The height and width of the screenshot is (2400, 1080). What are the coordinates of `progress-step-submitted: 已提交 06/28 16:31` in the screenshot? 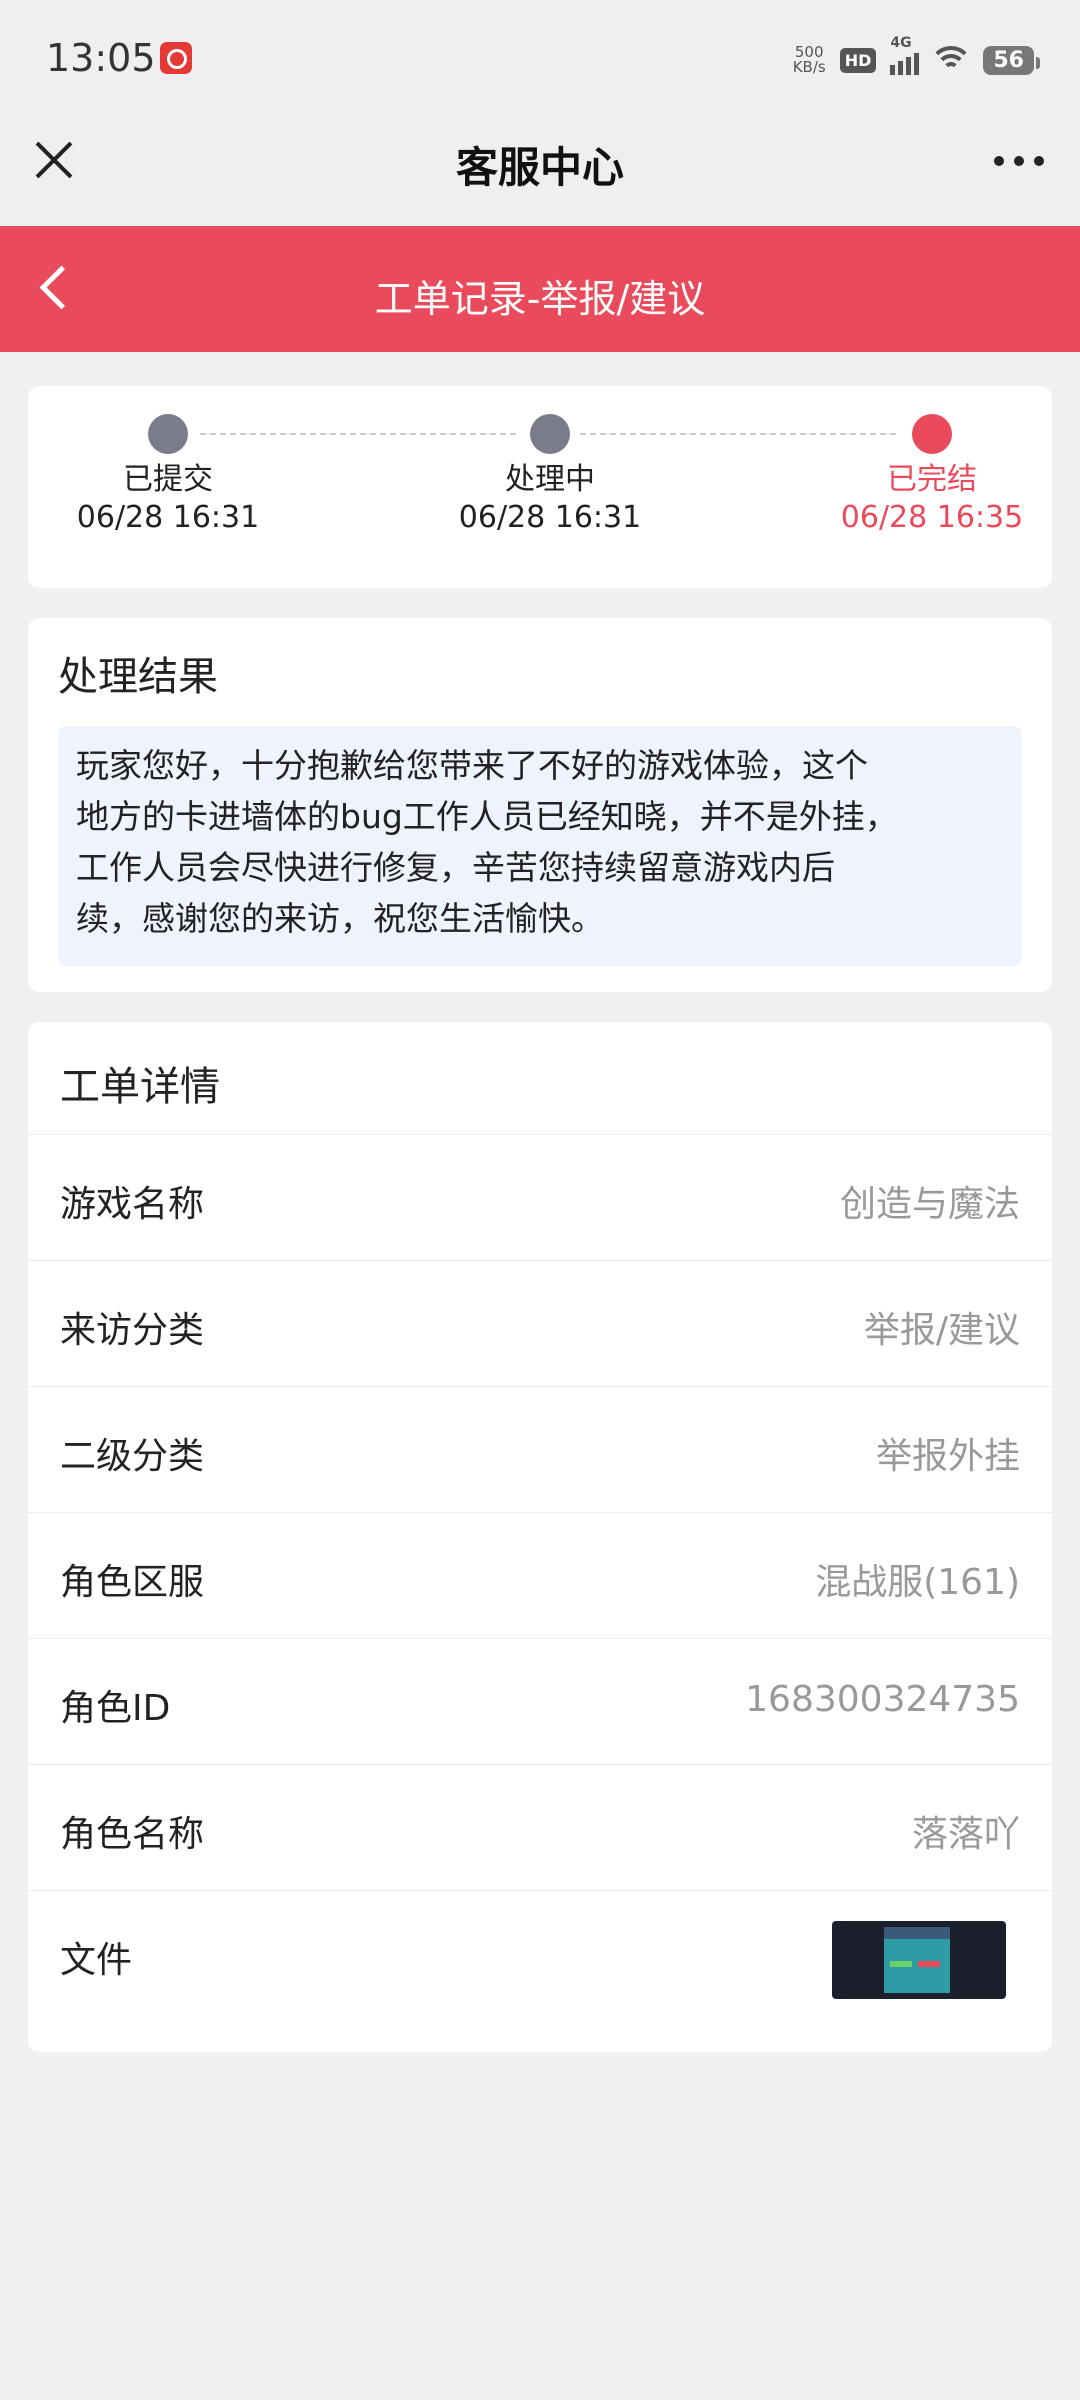 It's located at (168, 476).